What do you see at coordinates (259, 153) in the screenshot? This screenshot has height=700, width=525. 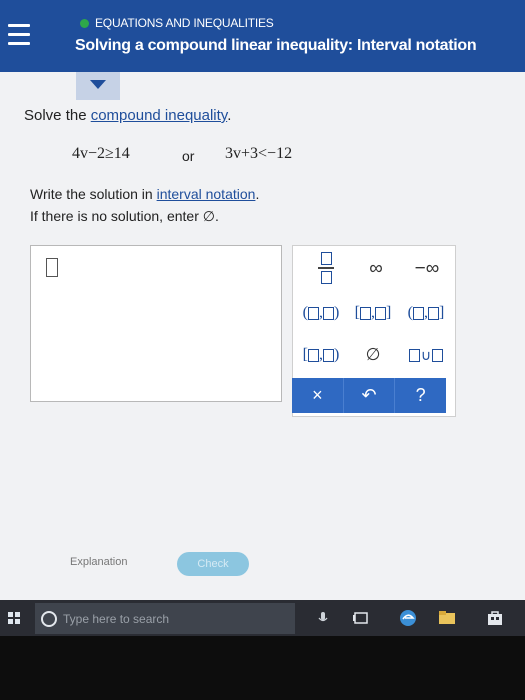 I see `inequality-2: 3v+3<−12` at bounding box center [259, 153].